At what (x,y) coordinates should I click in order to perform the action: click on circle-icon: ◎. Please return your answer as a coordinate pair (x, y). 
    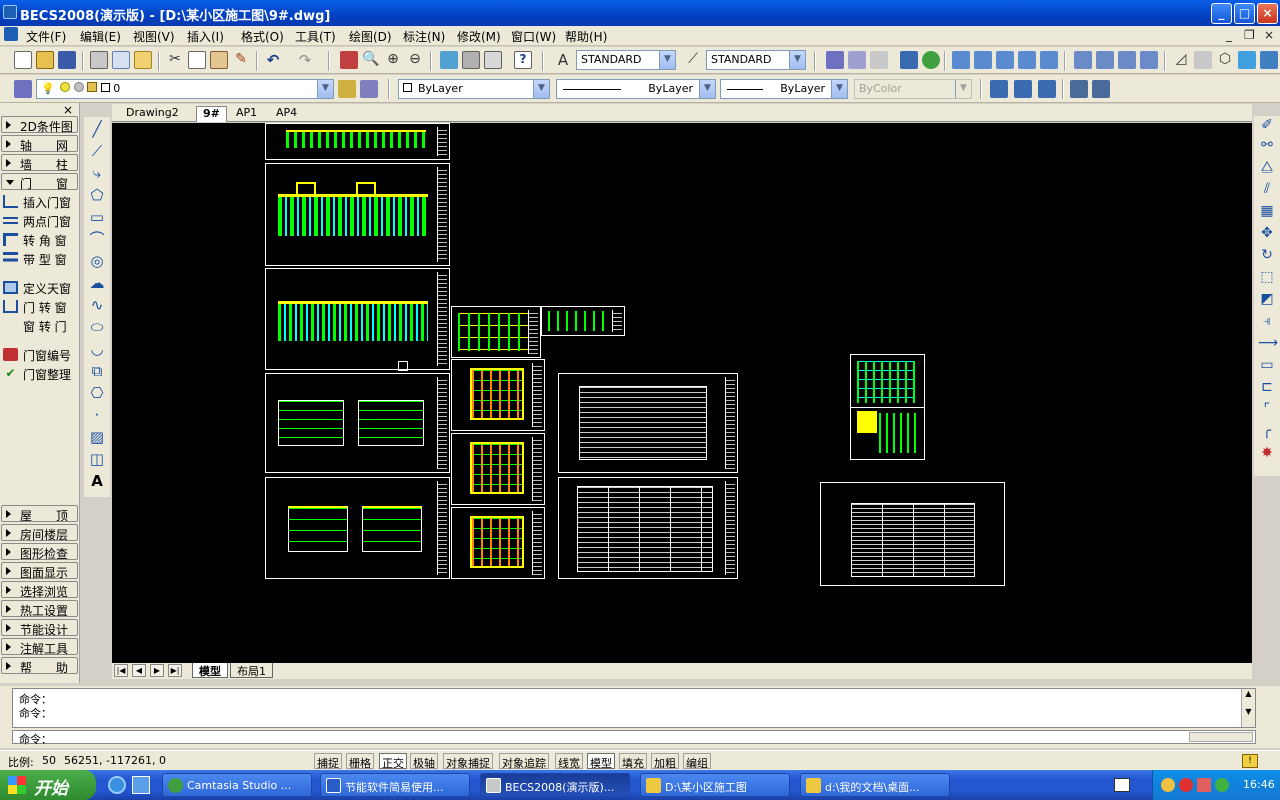
    Looking at the image, I should click on (97, 261).